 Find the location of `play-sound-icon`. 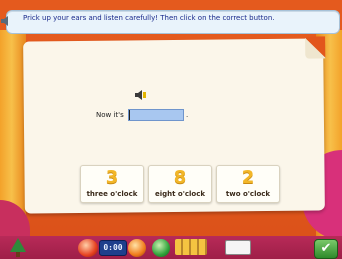

play-sound-icon is located at coordinates (141, 95).